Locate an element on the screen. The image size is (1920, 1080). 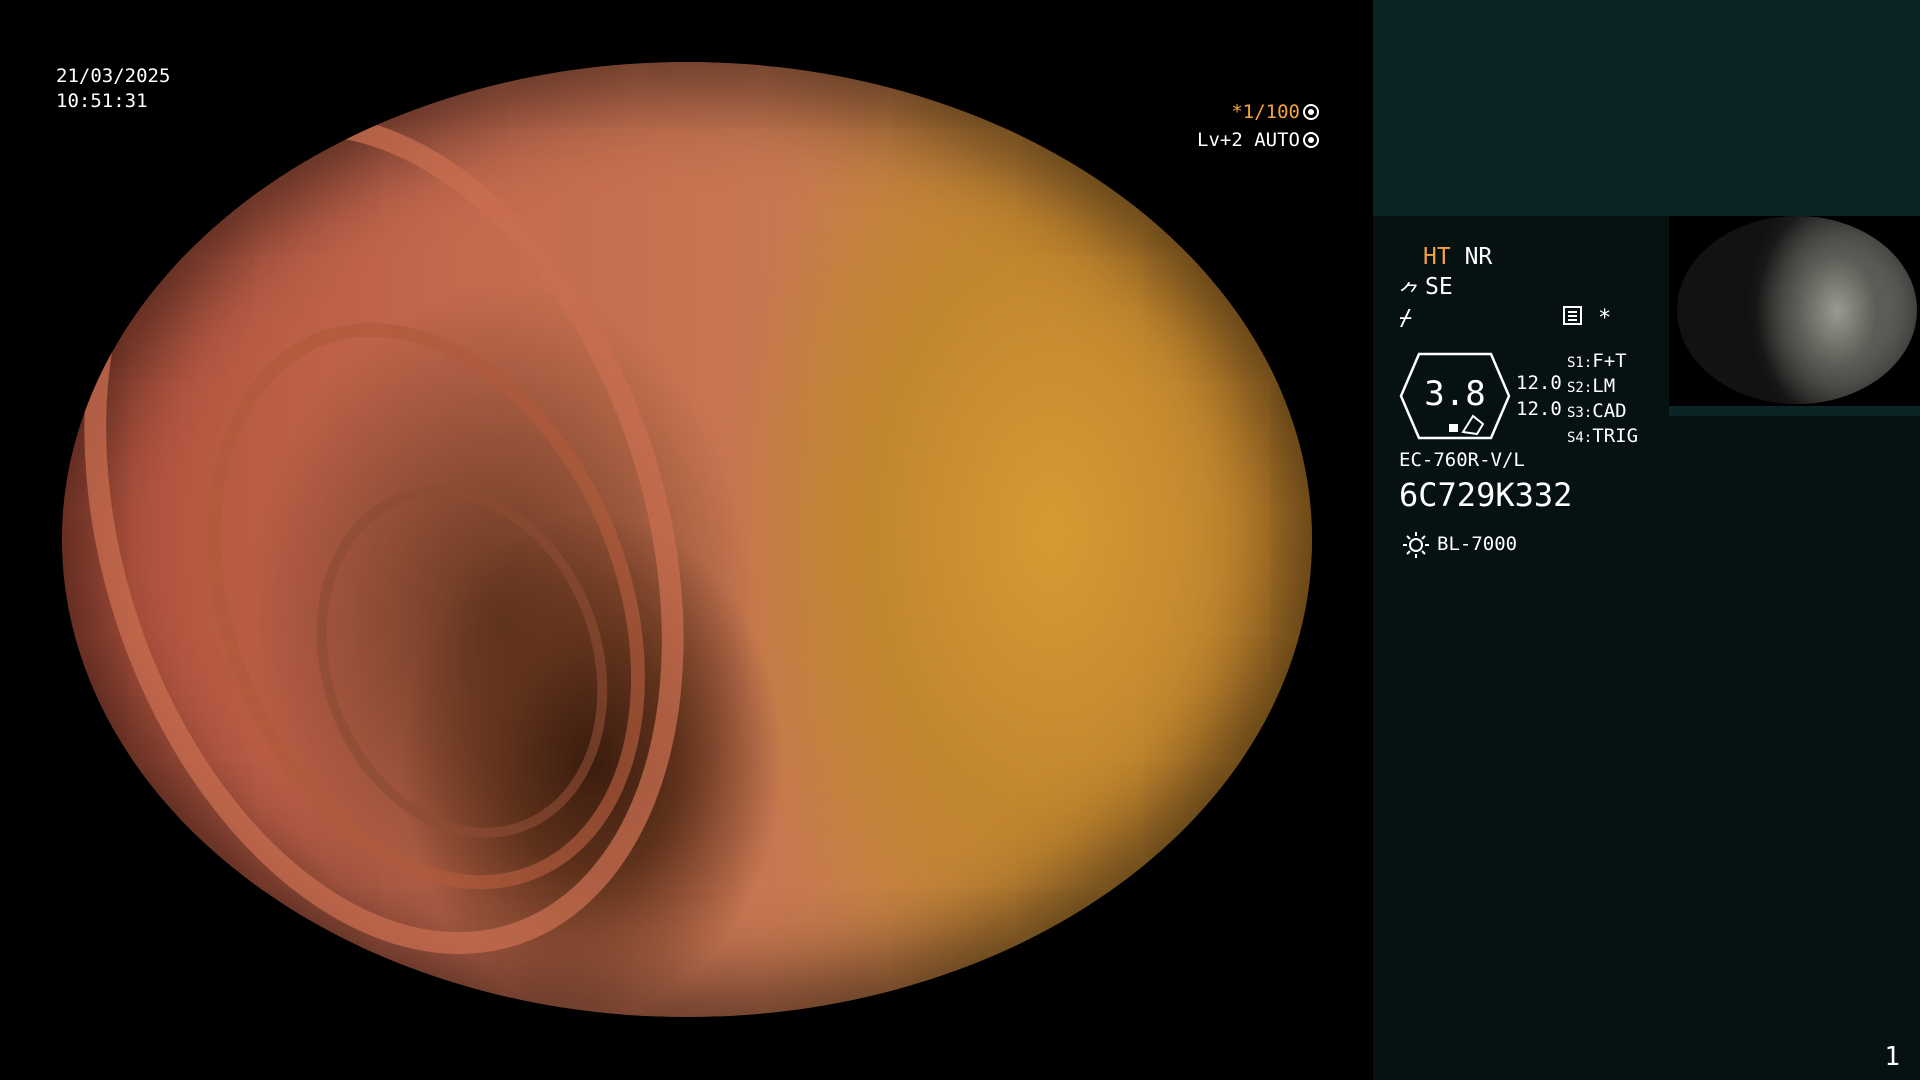
time-text: 10:51:31 is located at coordinates (102, 101).